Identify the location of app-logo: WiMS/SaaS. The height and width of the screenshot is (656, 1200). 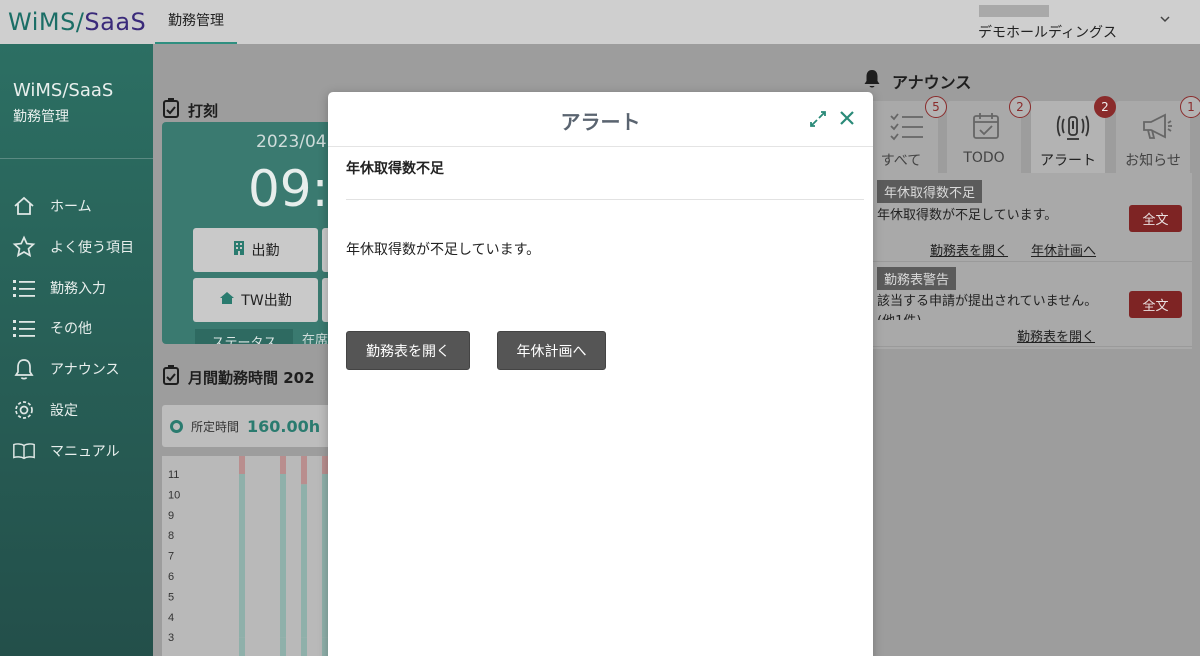
(77, 22).